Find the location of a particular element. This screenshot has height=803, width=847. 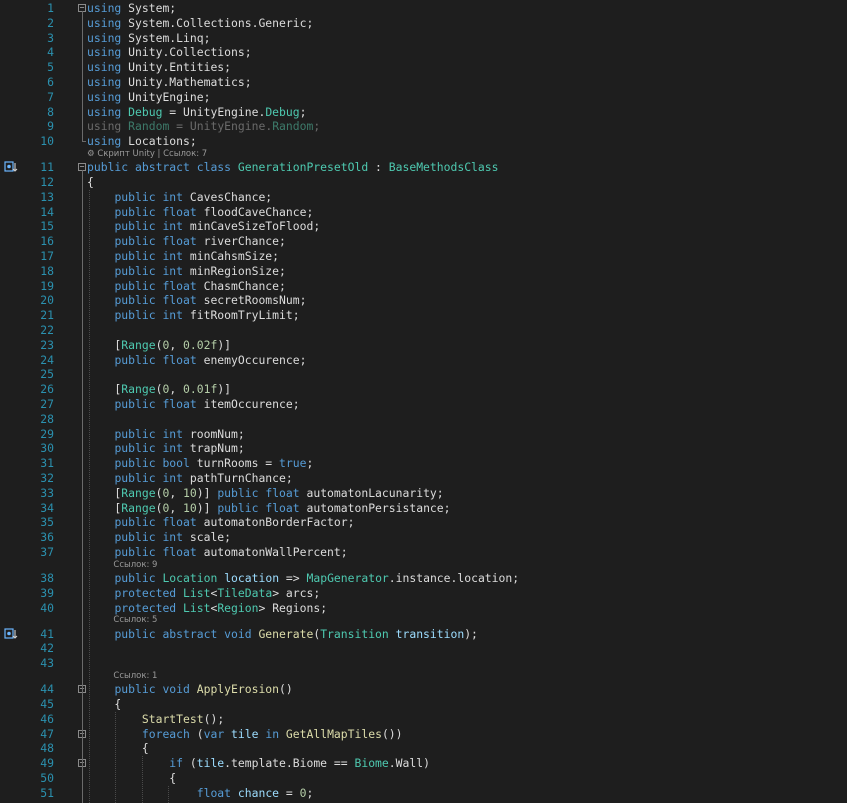

code-line: 31 public bool turnRooms = true; is located at coordinates (423, 463).